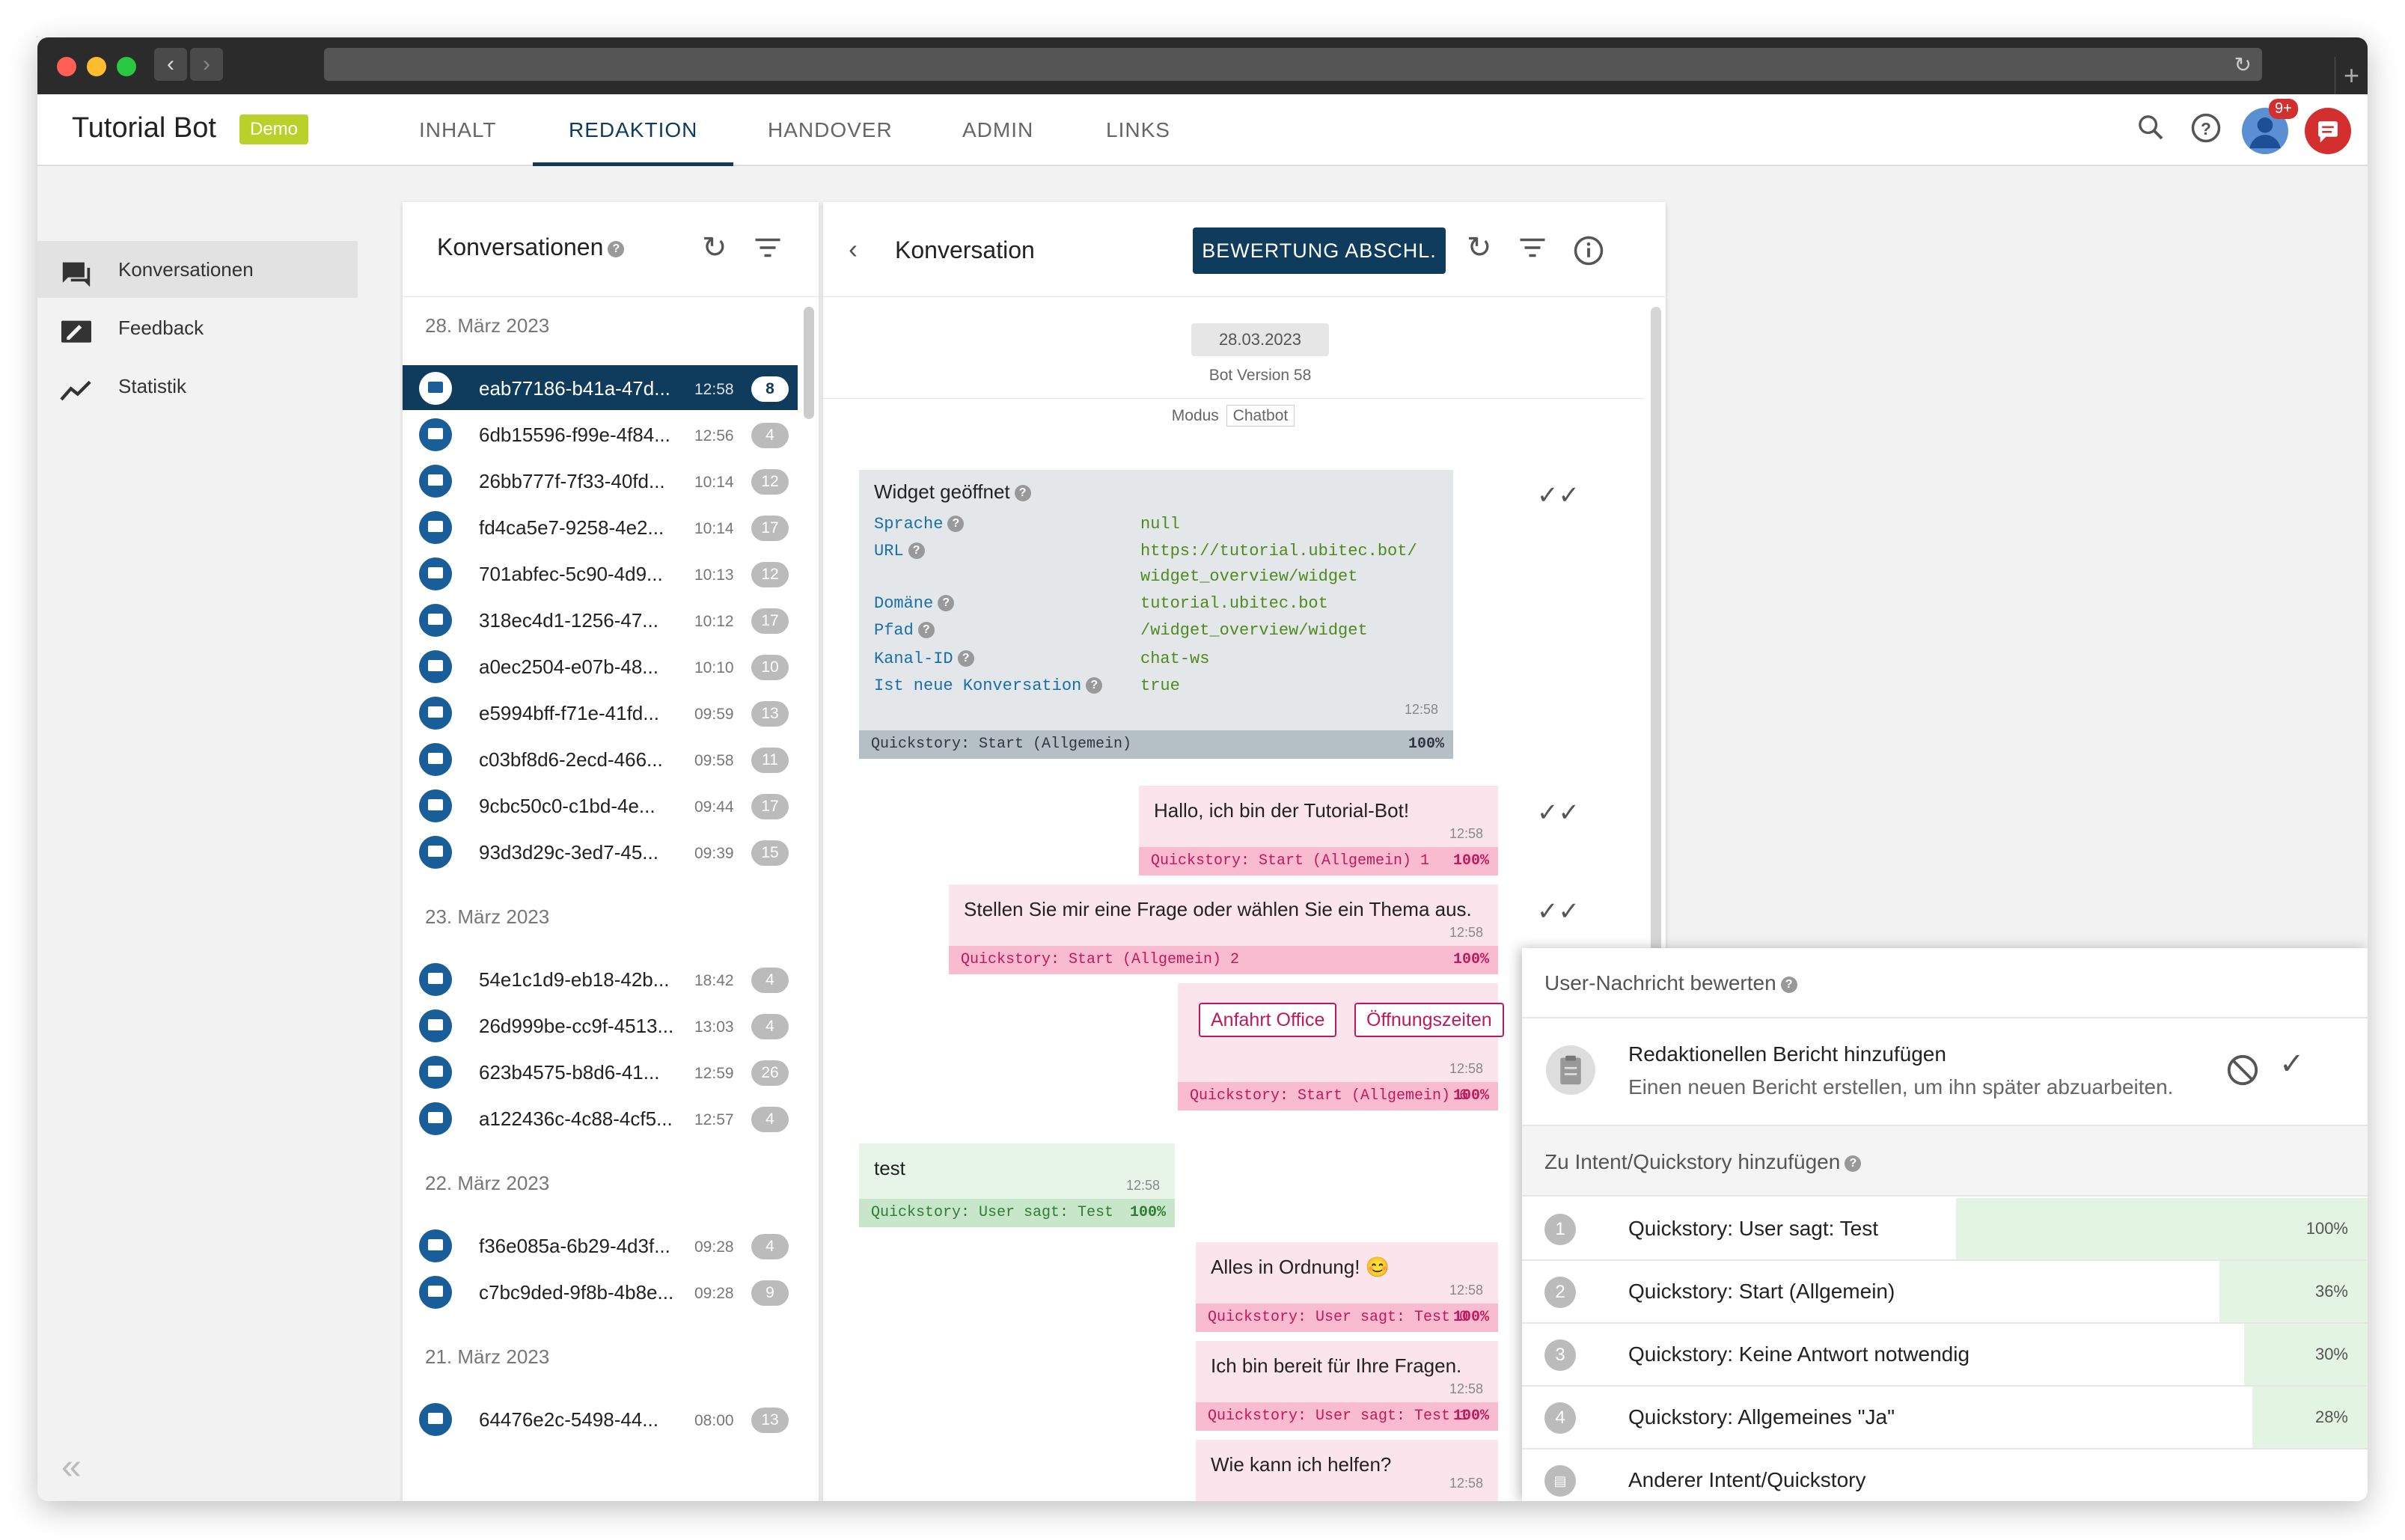 Image resolution: width=2405 pixels, height=1540 pixels. What do you see at coordinates (206, 65) in the screenshot?
I see `browser-forward-icon: ›` at bounding box center [206, 65].